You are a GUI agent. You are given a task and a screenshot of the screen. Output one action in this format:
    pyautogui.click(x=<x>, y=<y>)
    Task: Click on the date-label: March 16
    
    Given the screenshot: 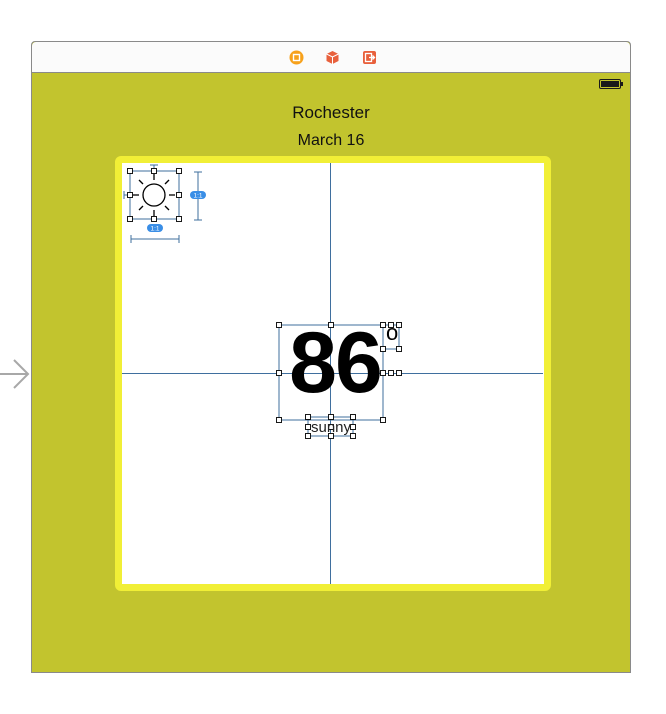 What is the action you would take?
    pyautogui.click(x=331, y=141)
    